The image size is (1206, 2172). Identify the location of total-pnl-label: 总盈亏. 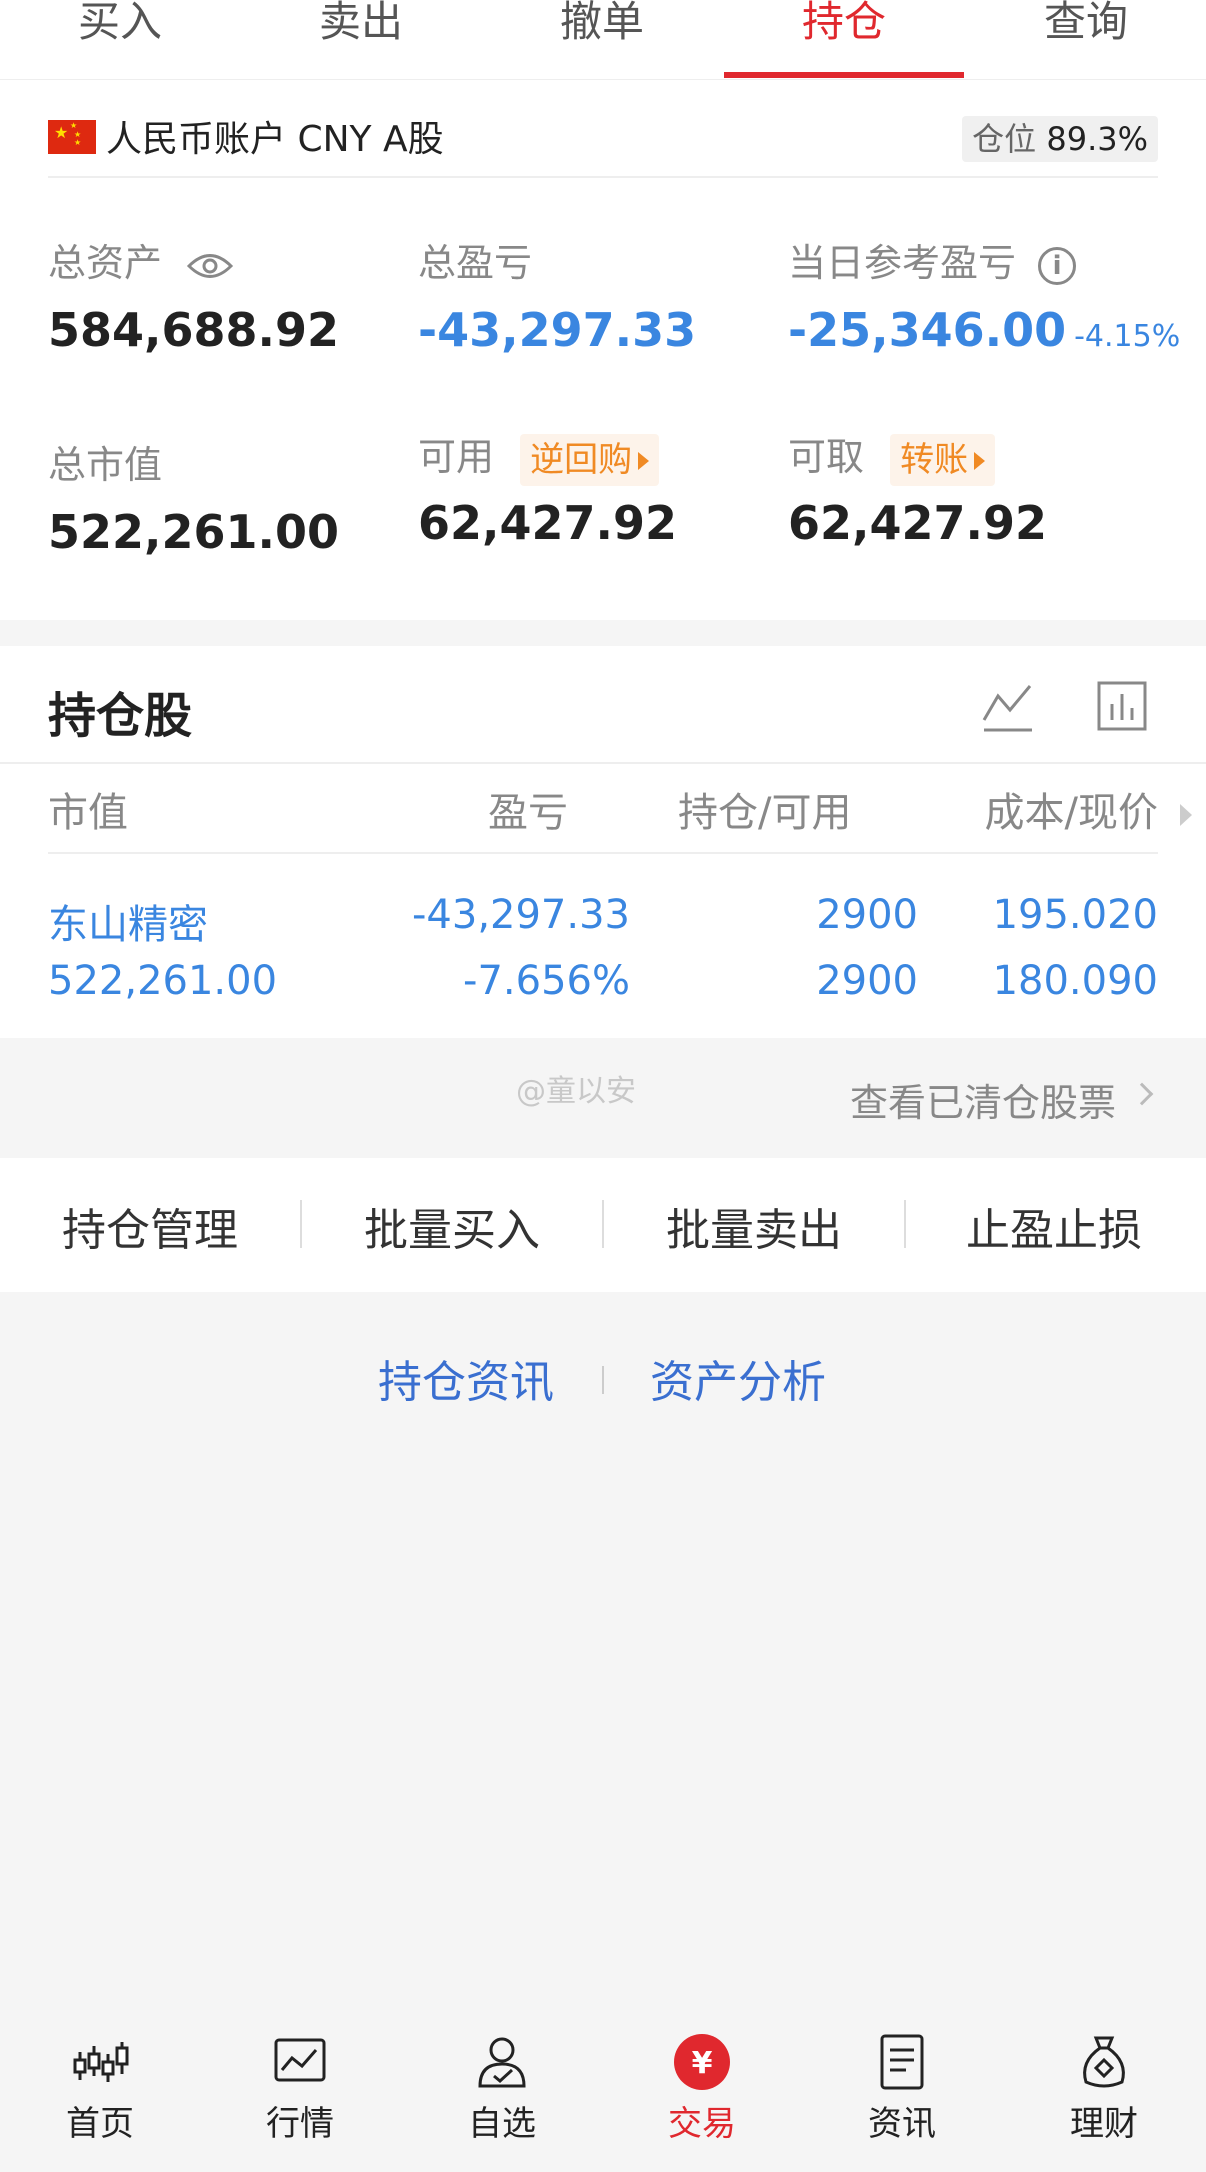
(475, 263).